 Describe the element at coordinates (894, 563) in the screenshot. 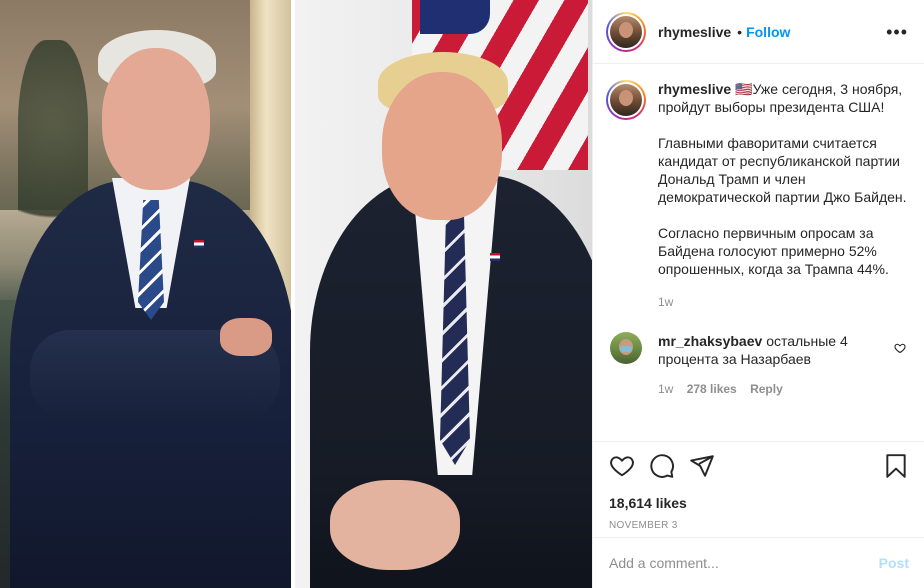

I see `post-button: Post` at that location.